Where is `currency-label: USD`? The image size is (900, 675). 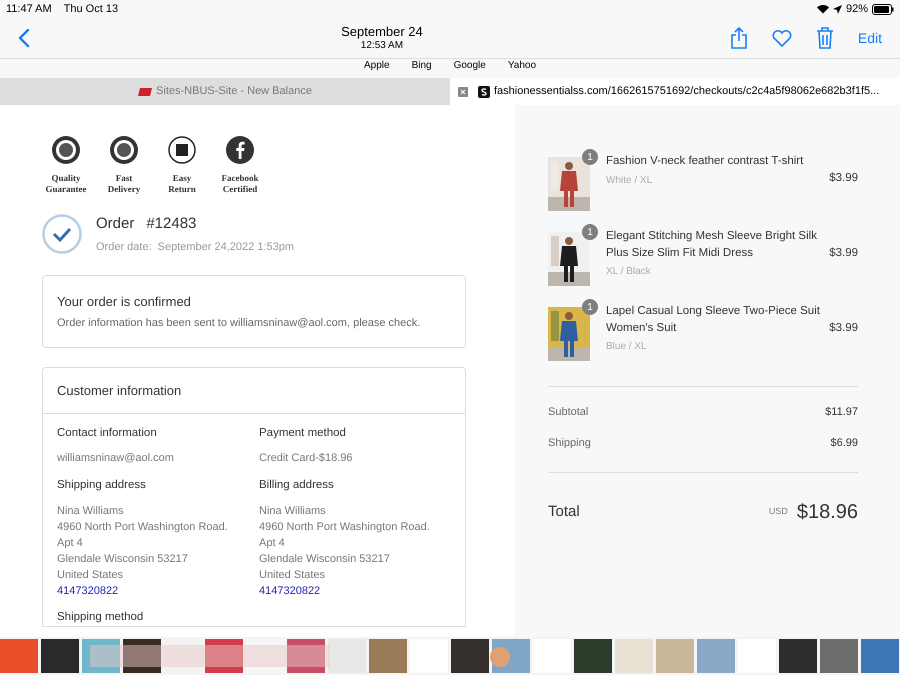
currency-label: USD is located at coordinates (778, 511).